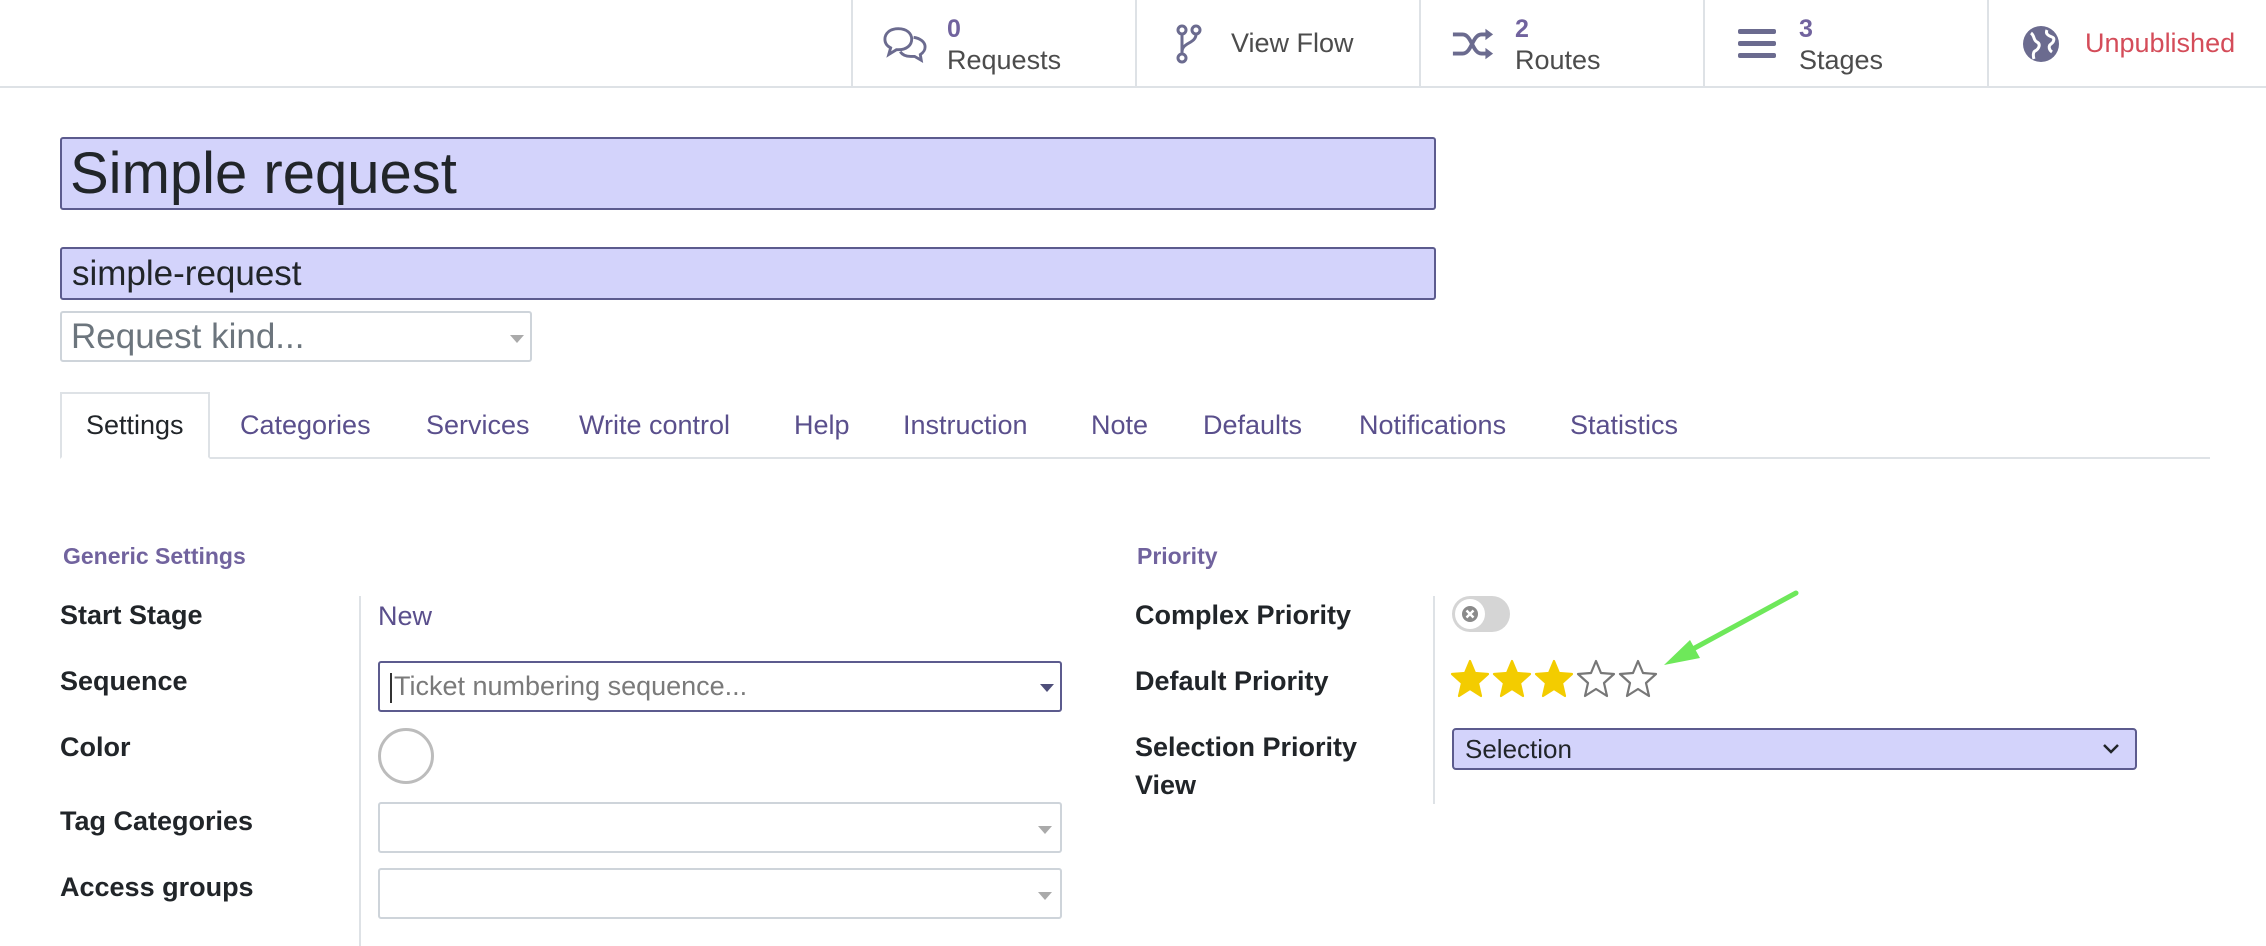  What do you see at coordinates (405, 616) in the screenshot?
I see `start-stage-value: New` at bounding box center [405, 616].